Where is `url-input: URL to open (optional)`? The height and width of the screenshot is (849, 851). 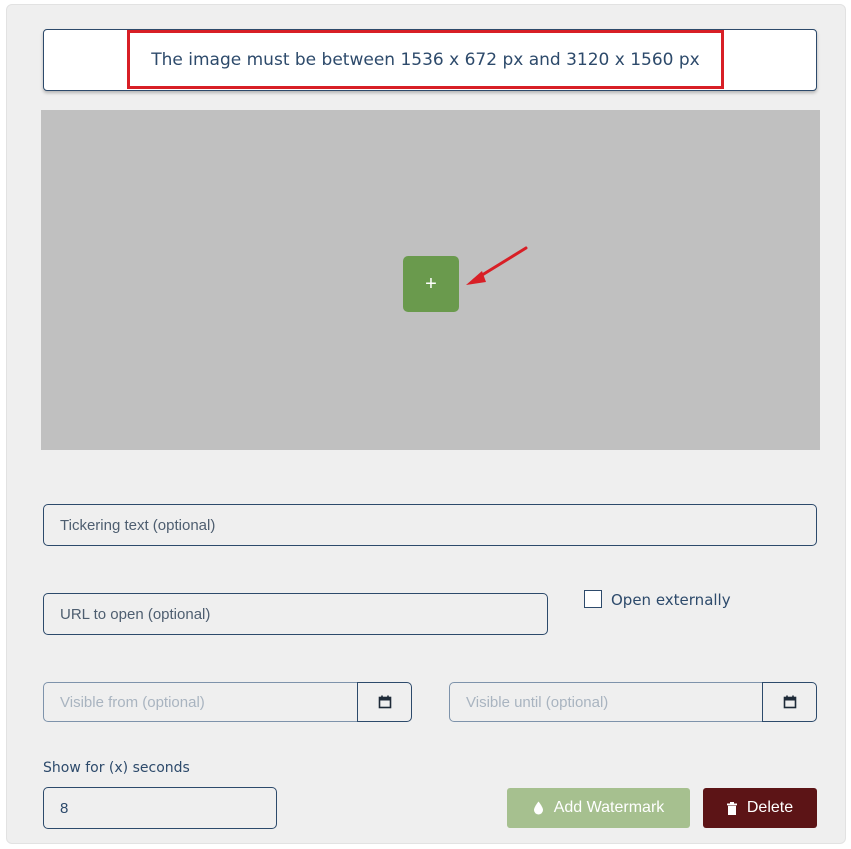
url-input: URL to open (optional) is located at coordinates (295, 614).